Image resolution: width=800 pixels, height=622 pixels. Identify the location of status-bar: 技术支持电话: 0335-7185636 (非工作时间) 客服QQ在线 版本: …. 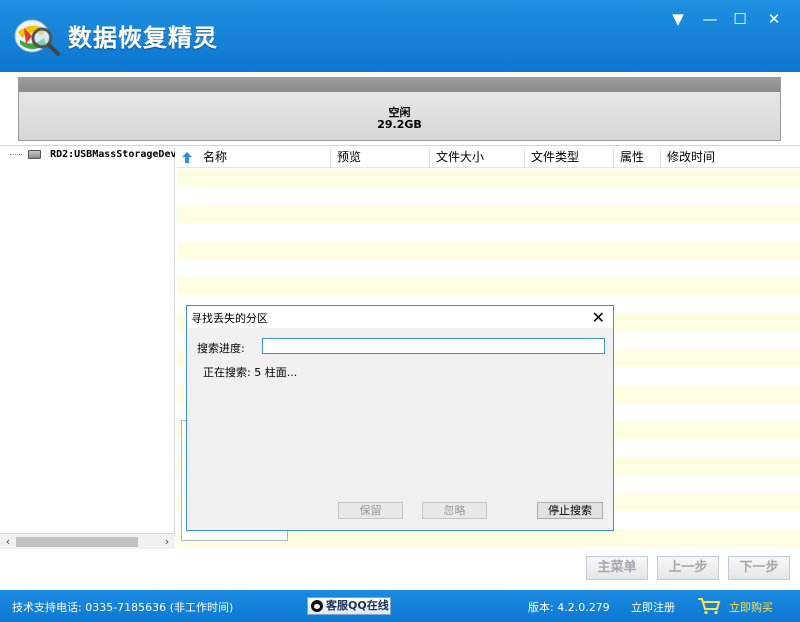
(400, 606).